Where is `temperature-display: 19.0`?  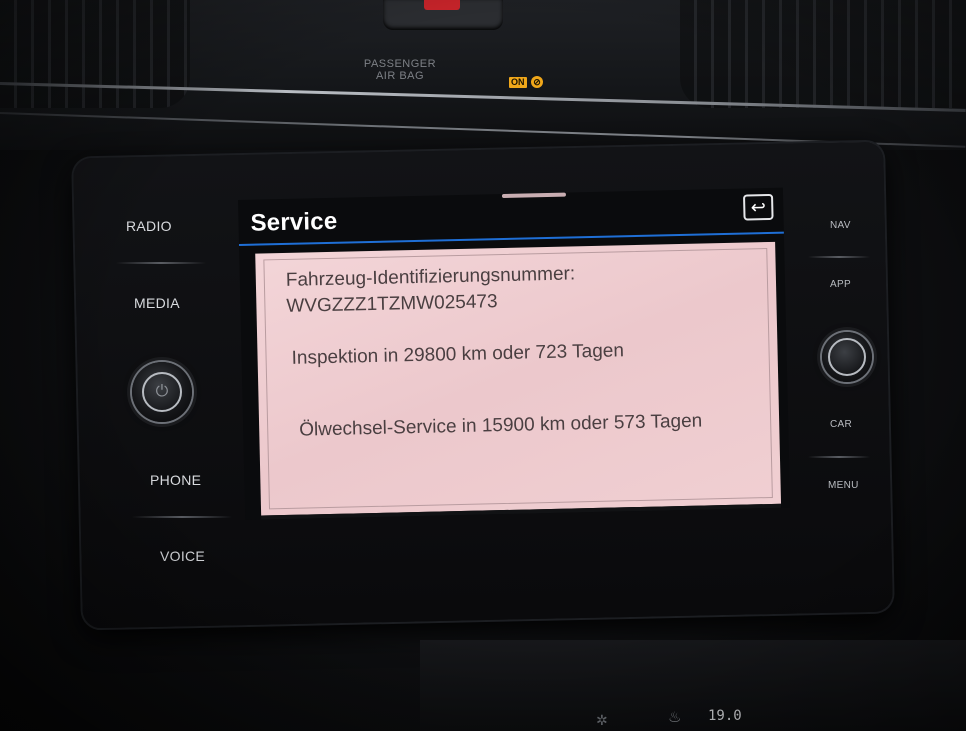 temperature-display: 19.0 is located at coordinates (725, 716).